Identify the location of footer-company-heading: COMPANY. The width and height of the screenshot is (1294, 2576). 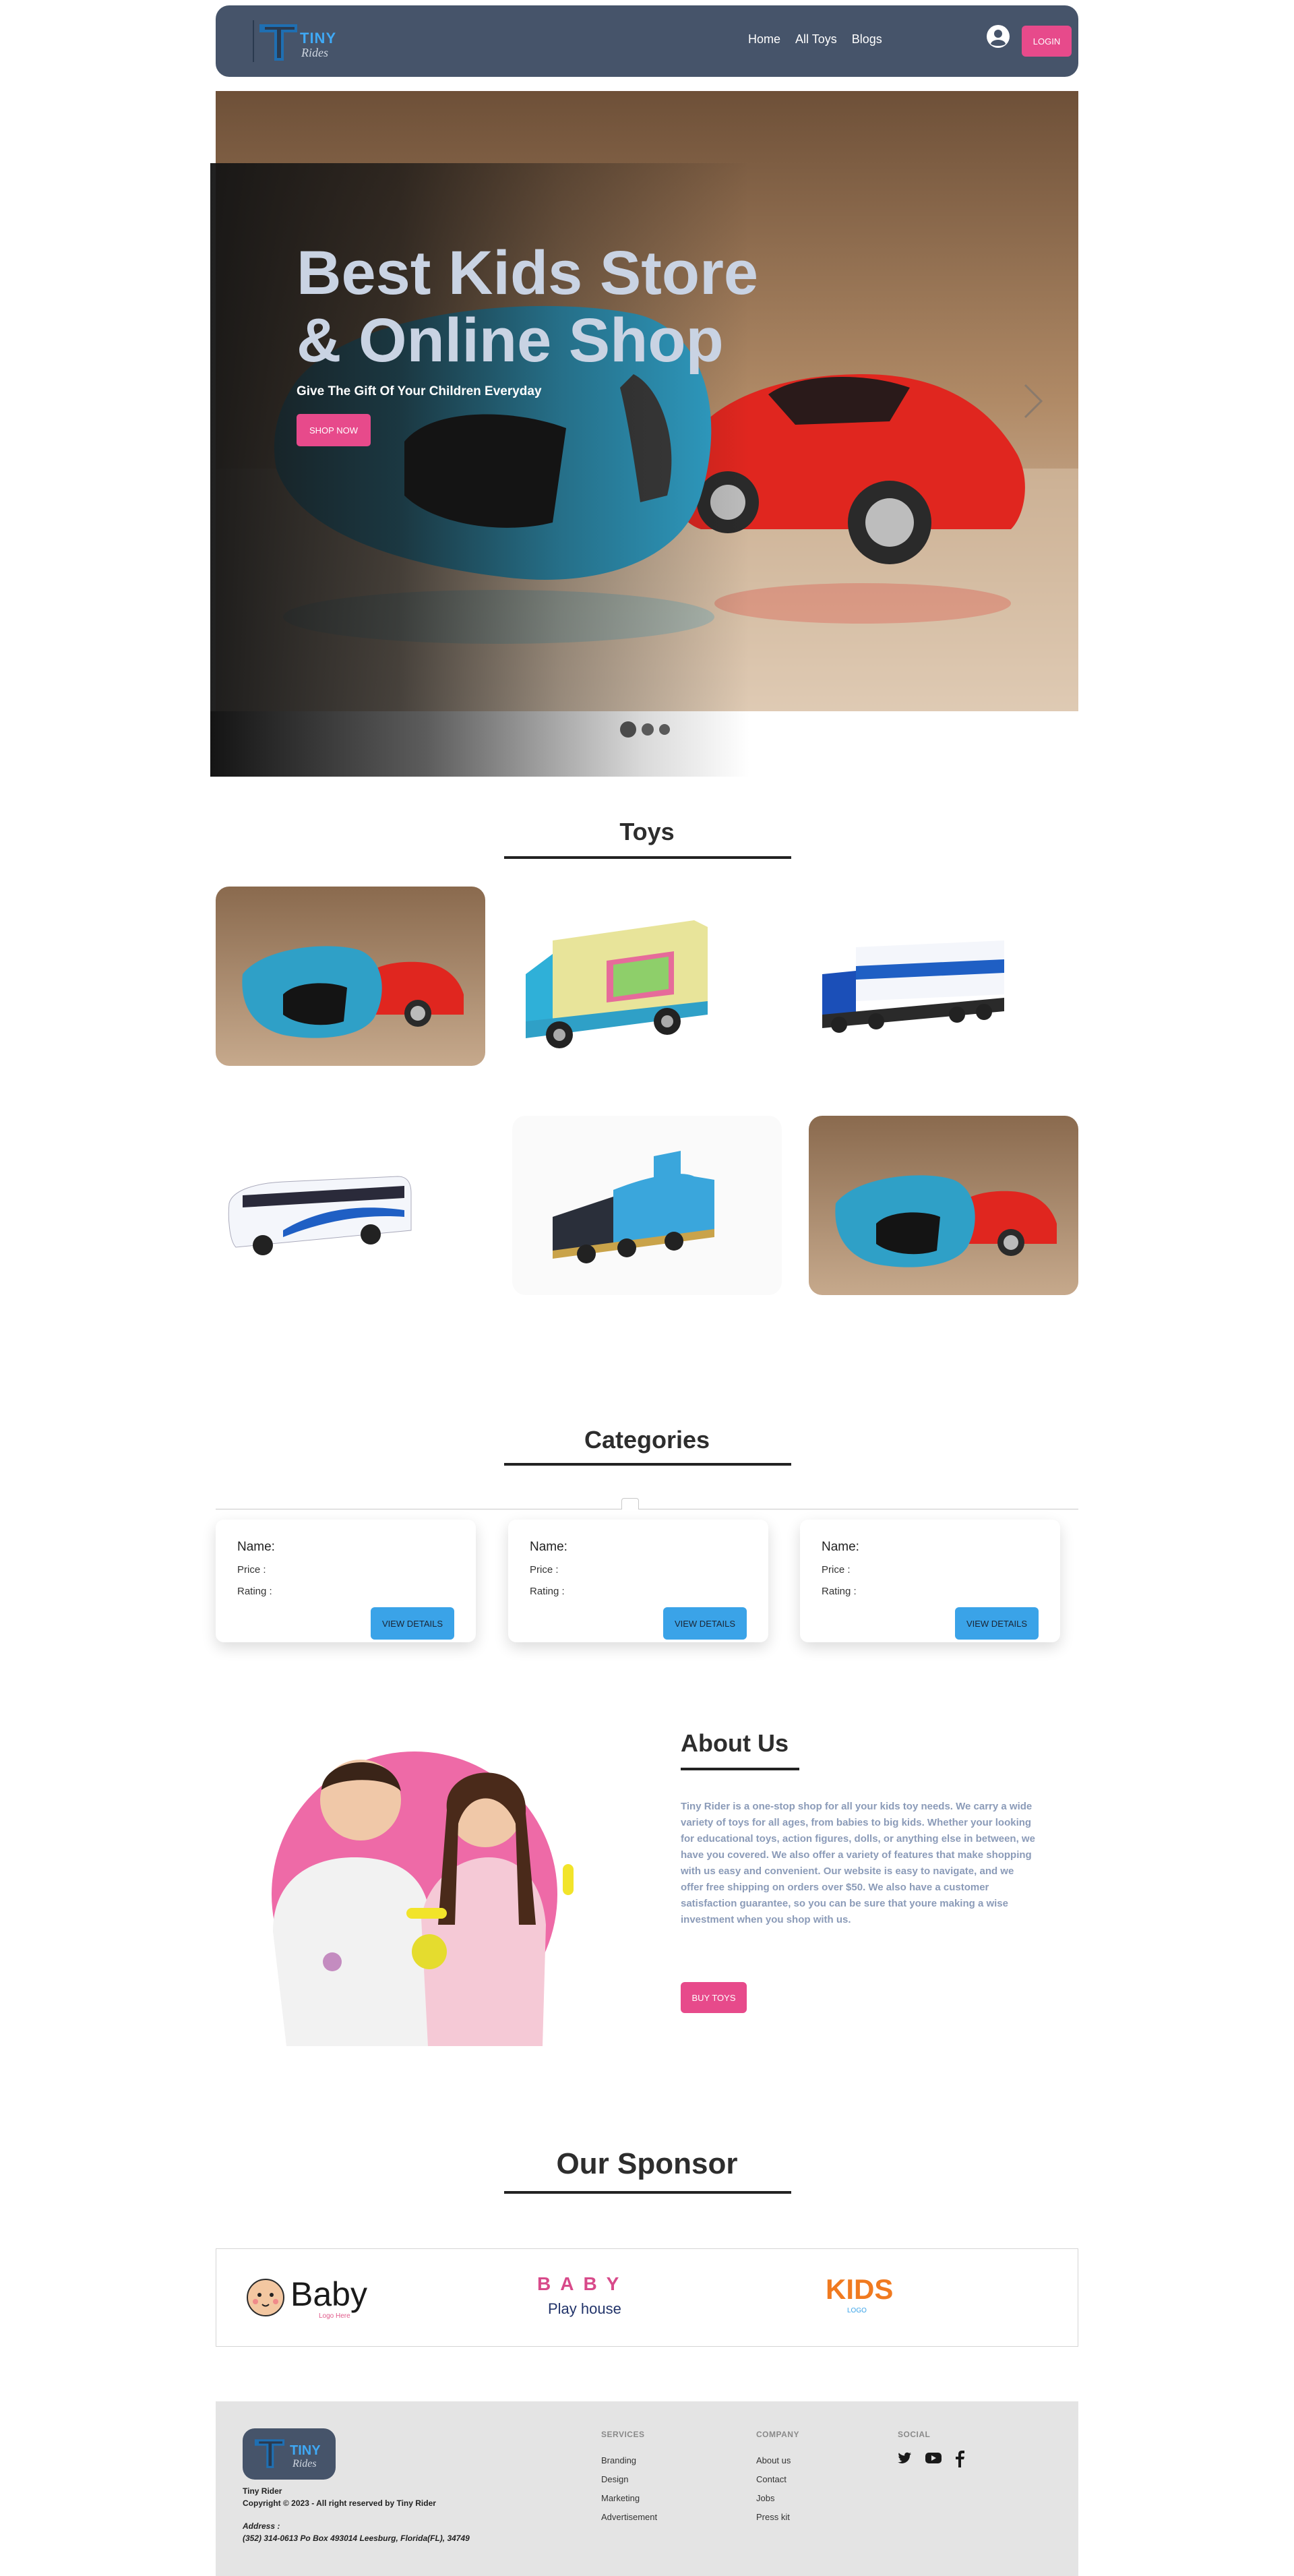
(778, 2434).